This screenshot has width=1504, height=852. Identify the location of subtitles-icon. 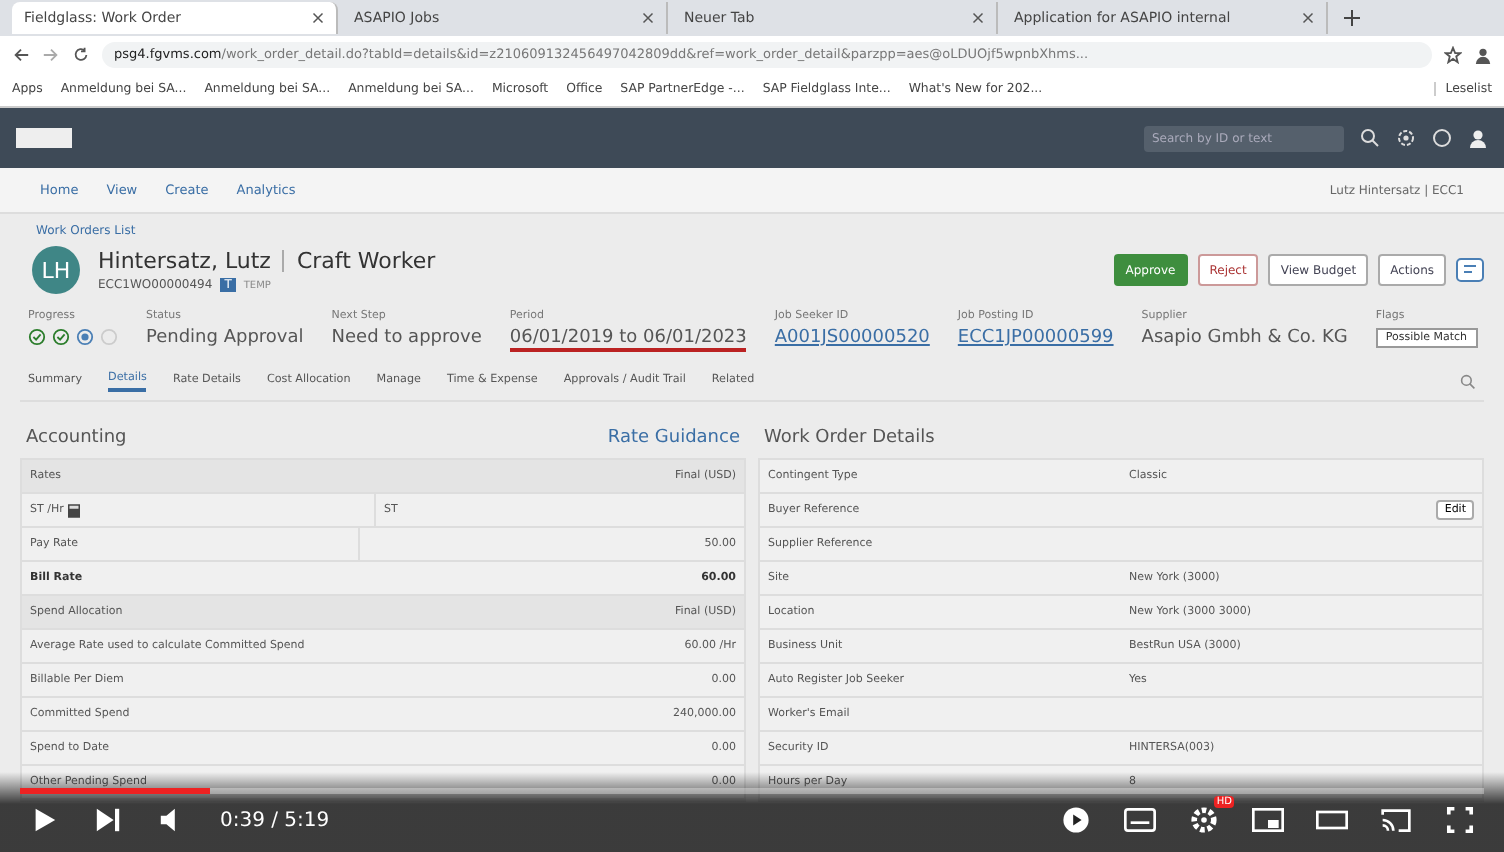
(1140, 820).